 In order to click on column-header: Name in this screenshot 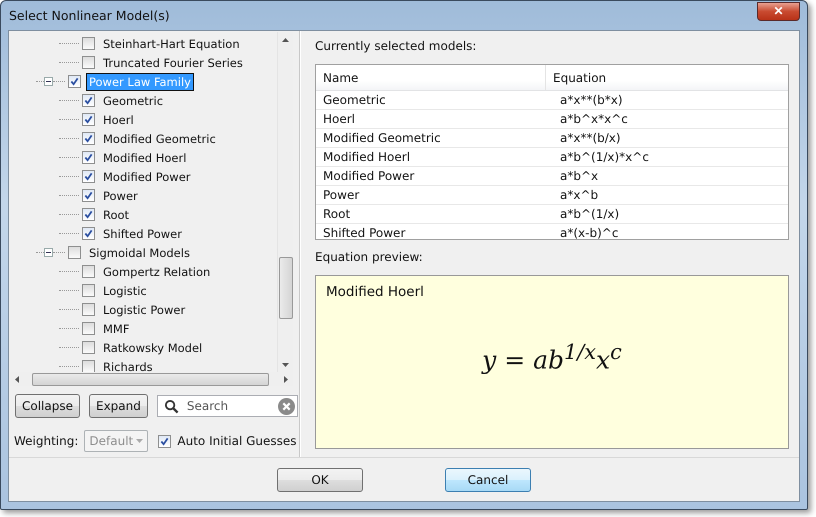, I will do `click(431, 77)`.